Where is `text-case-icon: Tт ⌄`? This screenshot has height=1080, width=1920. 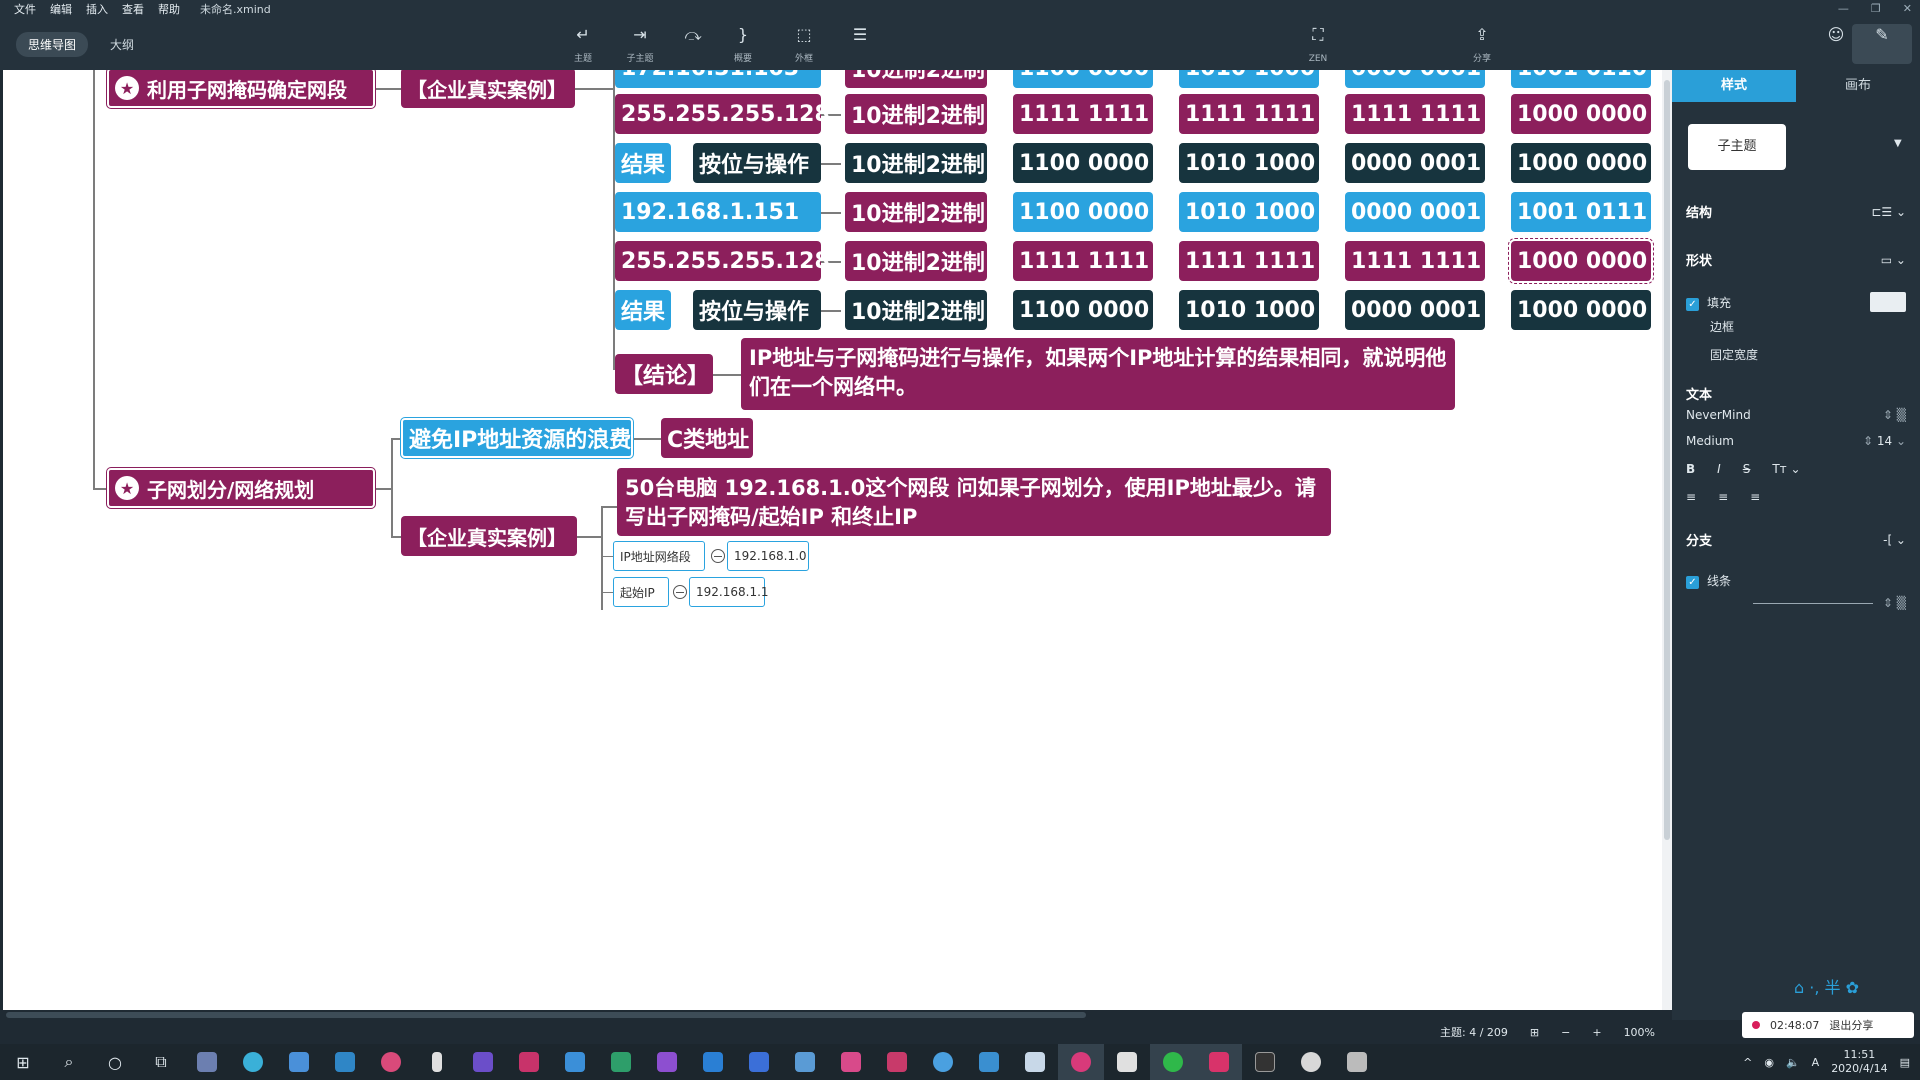 text-case-icon: Tт ⌄ is located at coordinates (1786, 469).